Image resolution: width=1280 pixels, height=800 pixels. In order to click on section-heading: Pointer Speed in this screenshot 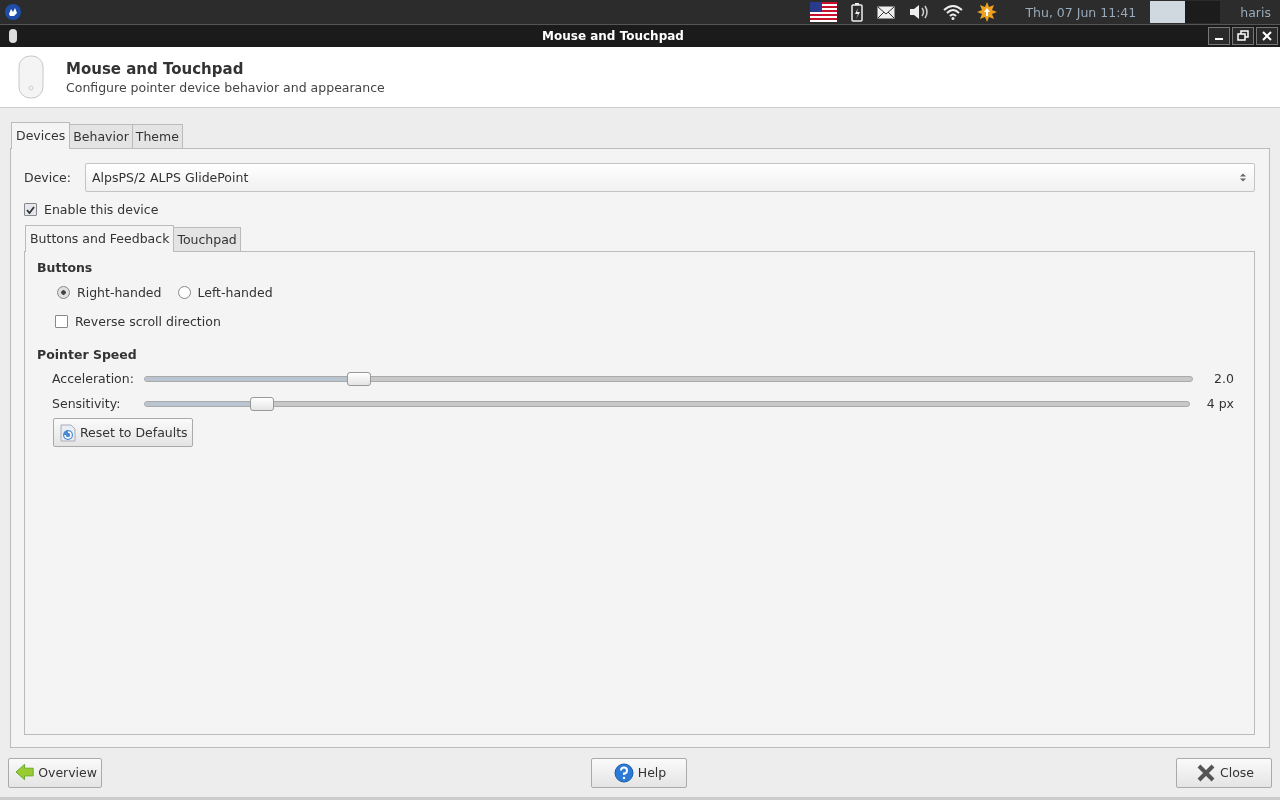, I will do `click(87, 354)`.